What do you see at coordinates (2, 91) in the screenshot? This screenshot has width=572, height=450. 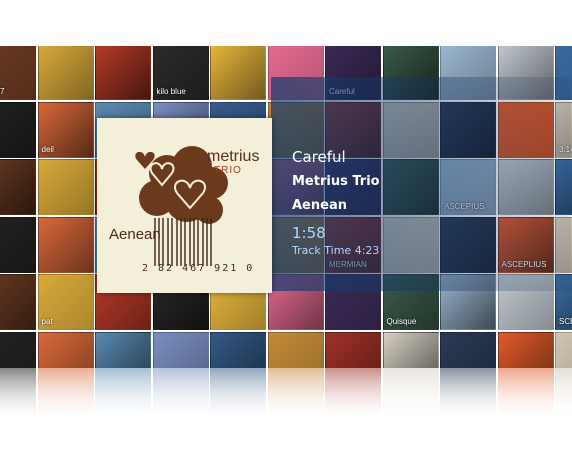 I see `album-tile-label: 9A 07` at bounding box center [2, 91].